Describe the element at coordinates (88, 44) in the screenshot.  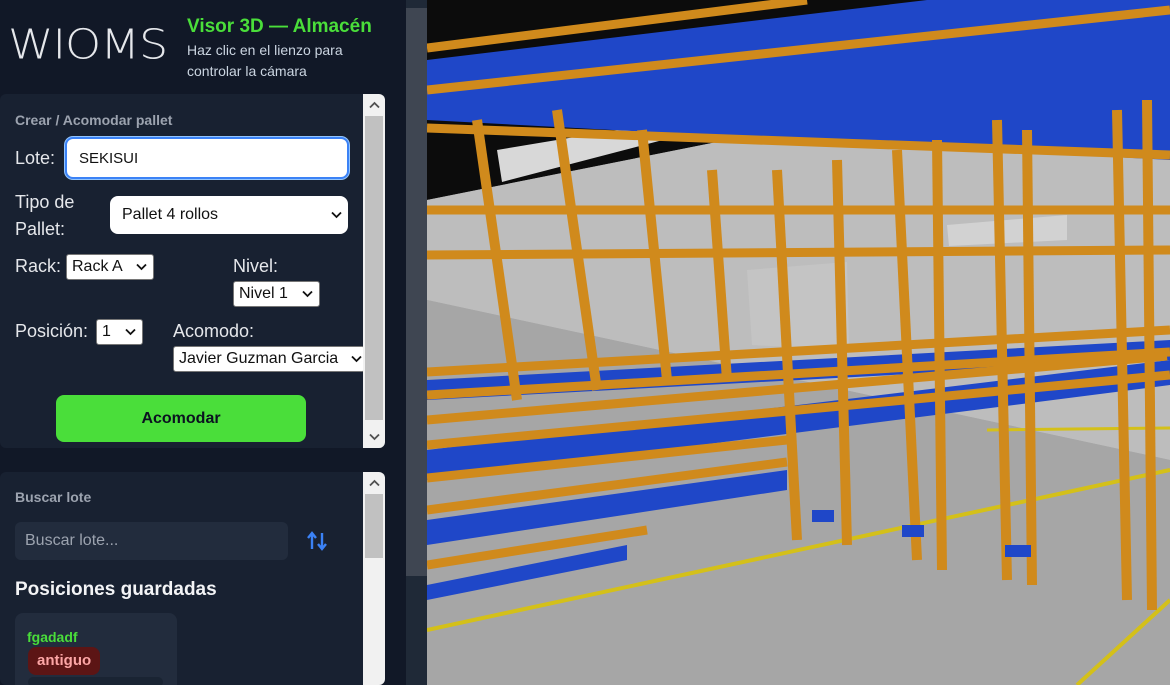
I see `app-logo: WIOMS` at that location.